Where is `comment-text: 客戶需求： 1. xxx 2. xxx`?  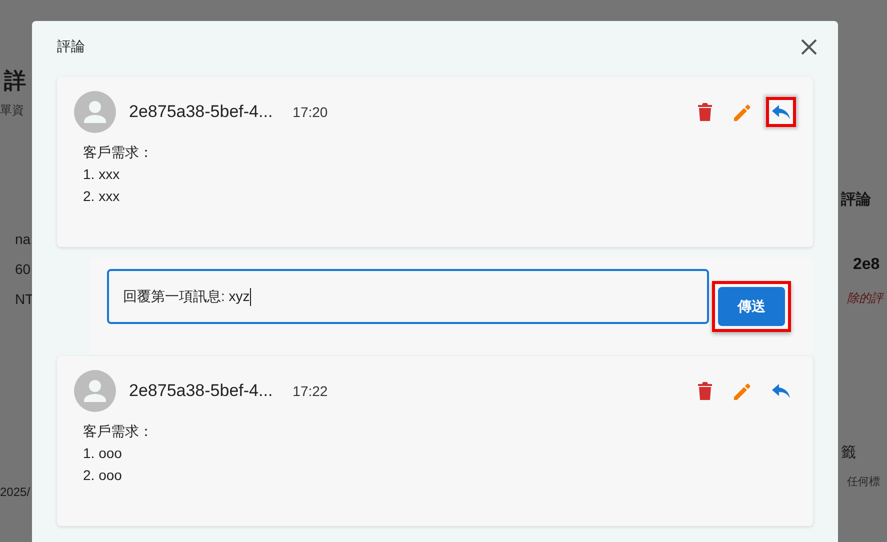
comment-text: 客戶需求： 1. xxx 2. xxx is located at coordinates (118, 174).